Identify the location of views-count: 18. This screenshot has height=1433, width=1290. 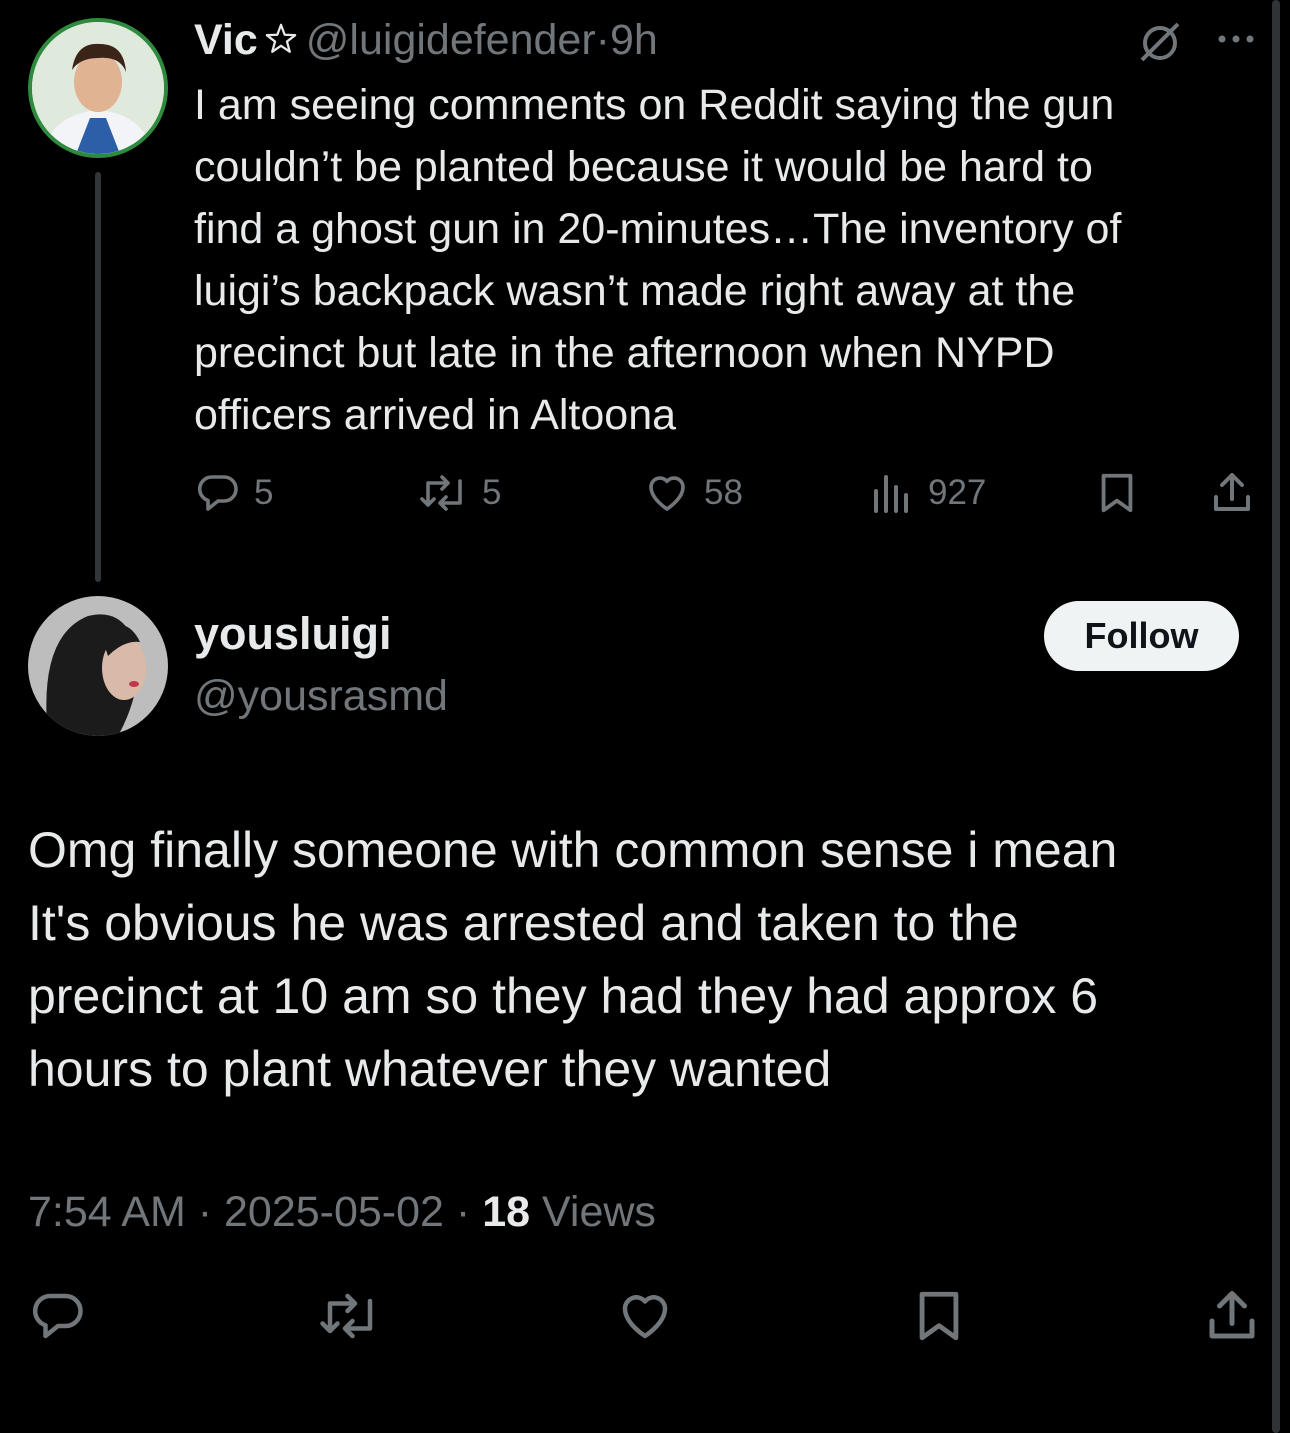
(506, 1212).